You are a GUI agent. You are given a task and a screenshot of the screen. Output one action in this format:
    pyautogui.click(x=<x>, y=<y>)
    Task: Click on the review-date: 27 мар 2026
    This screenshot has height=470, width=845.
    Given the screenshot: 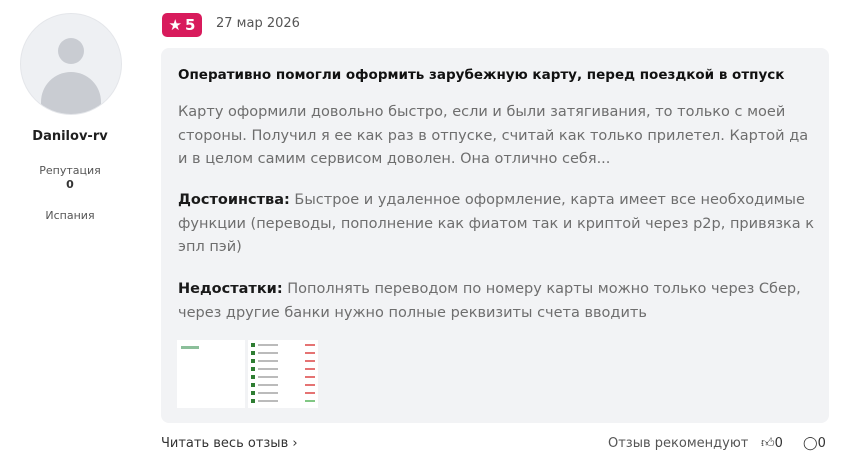 What is the action you would take?
    pyautogui.click(x=258, y=23)
    